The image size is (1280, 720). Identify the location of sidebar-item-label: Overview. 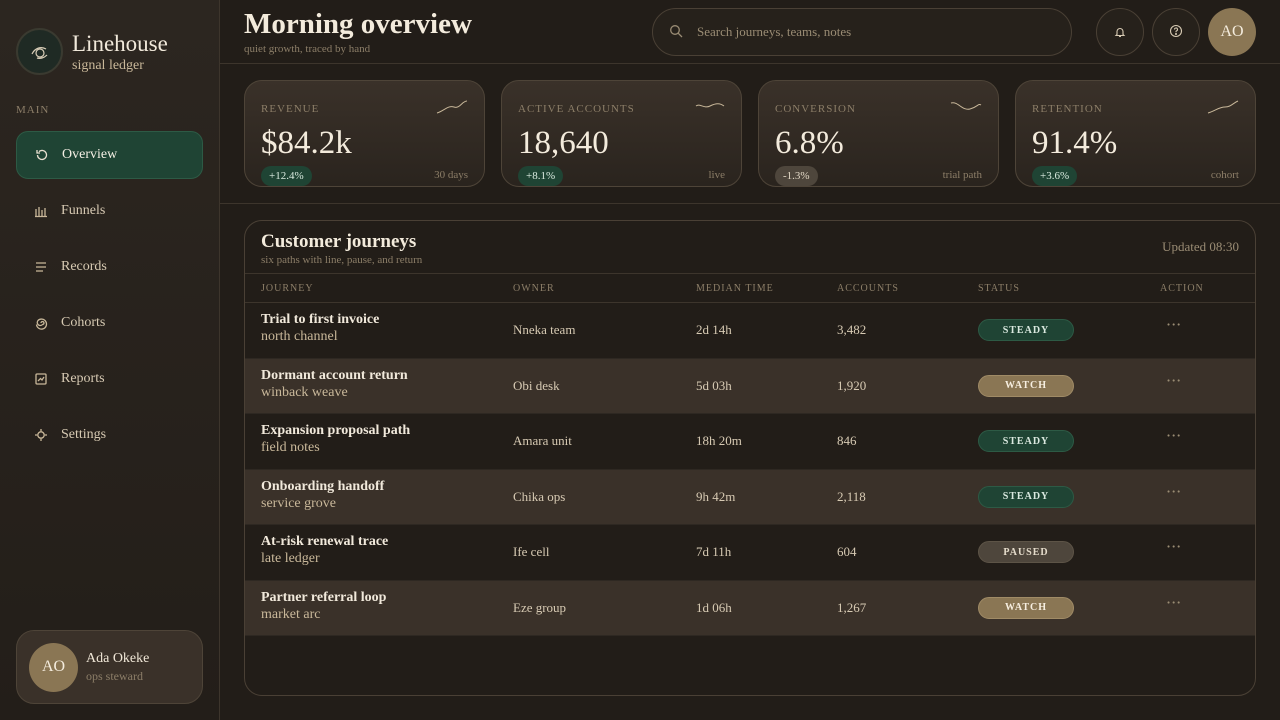
(90, 154).